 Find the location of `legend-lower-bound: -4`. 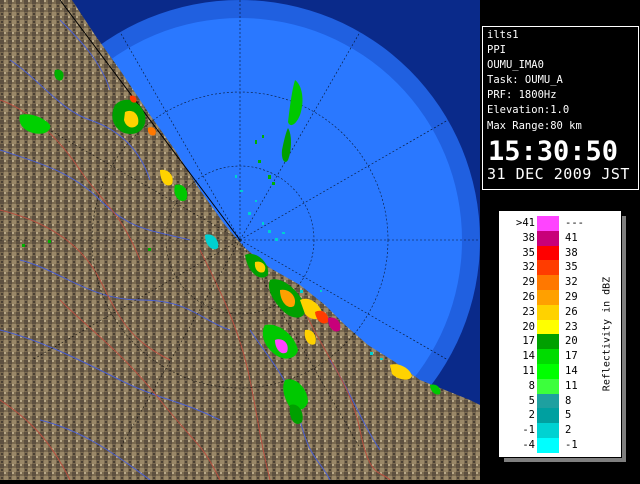

legend-lower-bound: -4 is located at coordinates (528, 445).